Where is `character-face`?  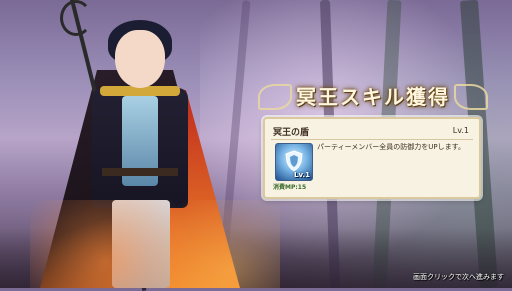 character-face is located at coordinates (140, 59).